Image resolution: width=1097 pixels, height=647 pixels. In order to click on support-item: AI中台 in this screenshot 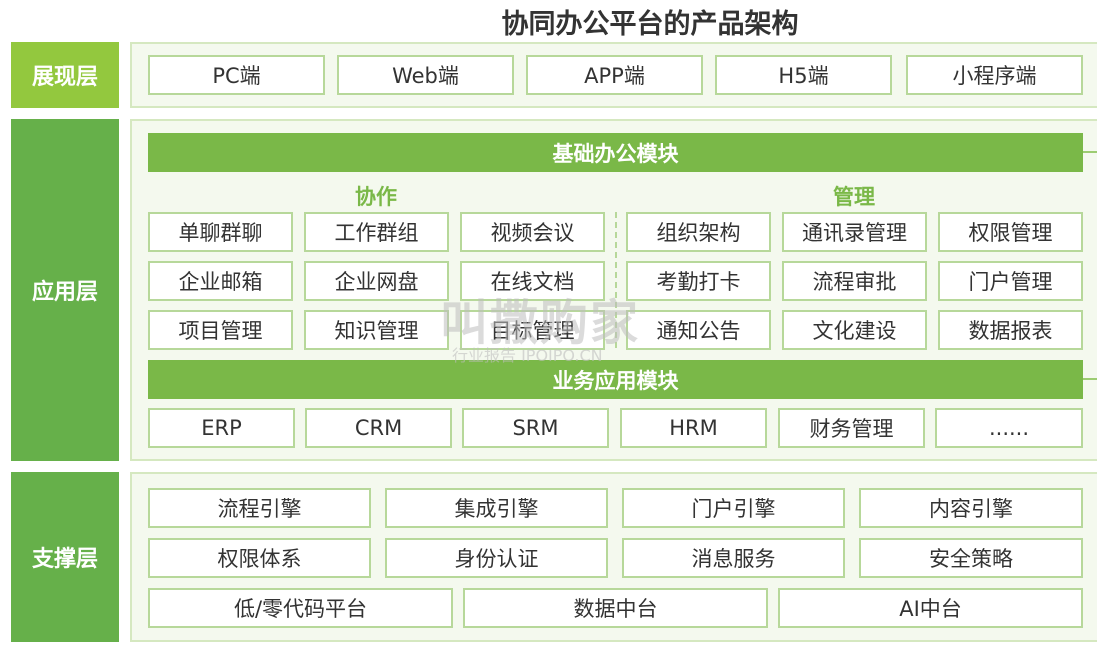, I will do `click(930, 608)`.